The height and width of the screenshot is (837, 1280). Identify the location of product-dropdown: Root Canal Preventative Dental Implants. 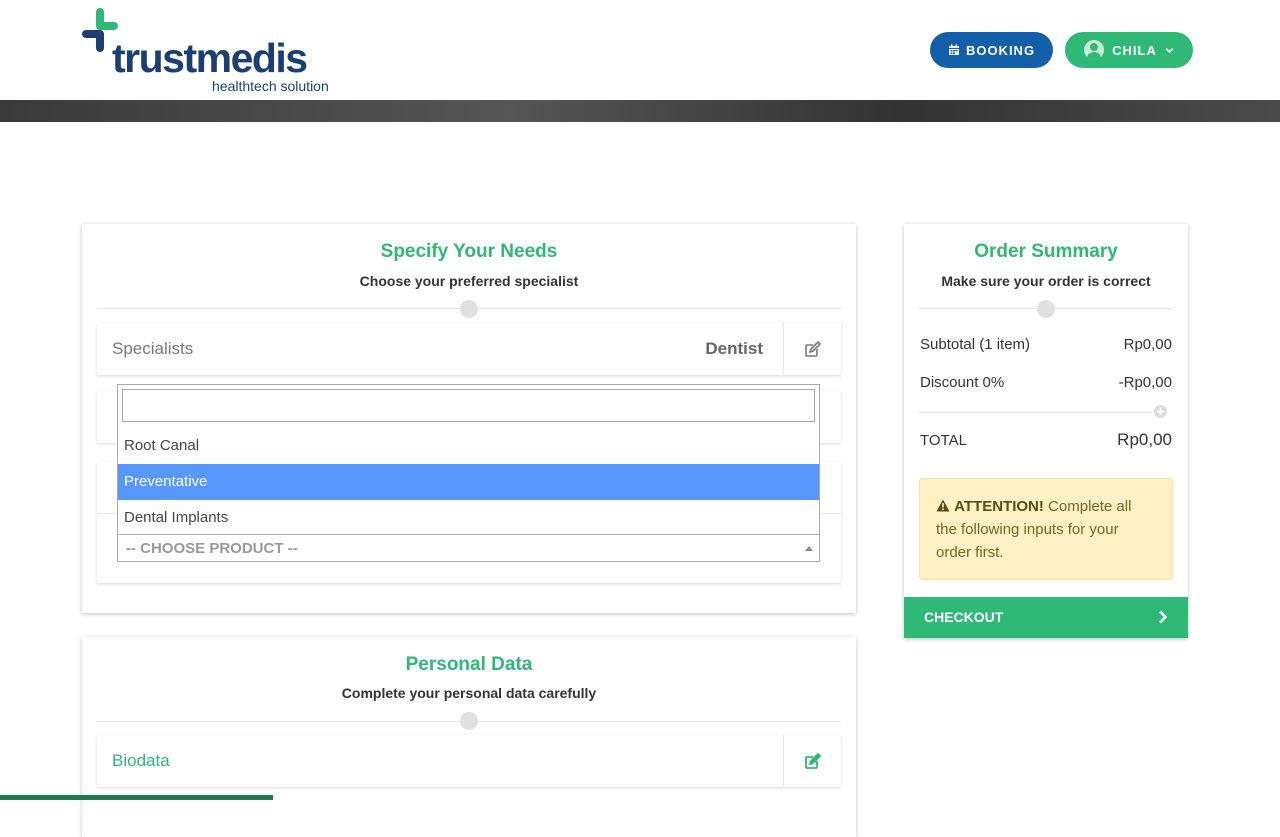
(468, 459).